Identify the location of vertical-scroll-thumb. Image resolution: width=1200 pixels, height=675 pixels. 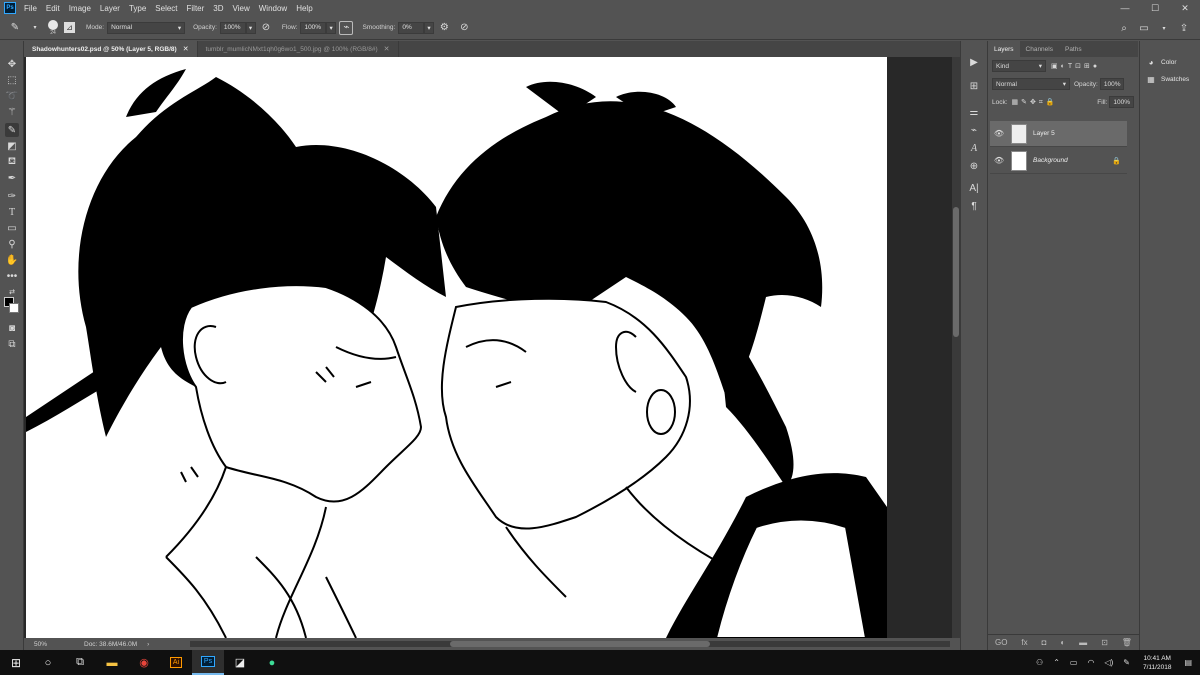
(956, 272).